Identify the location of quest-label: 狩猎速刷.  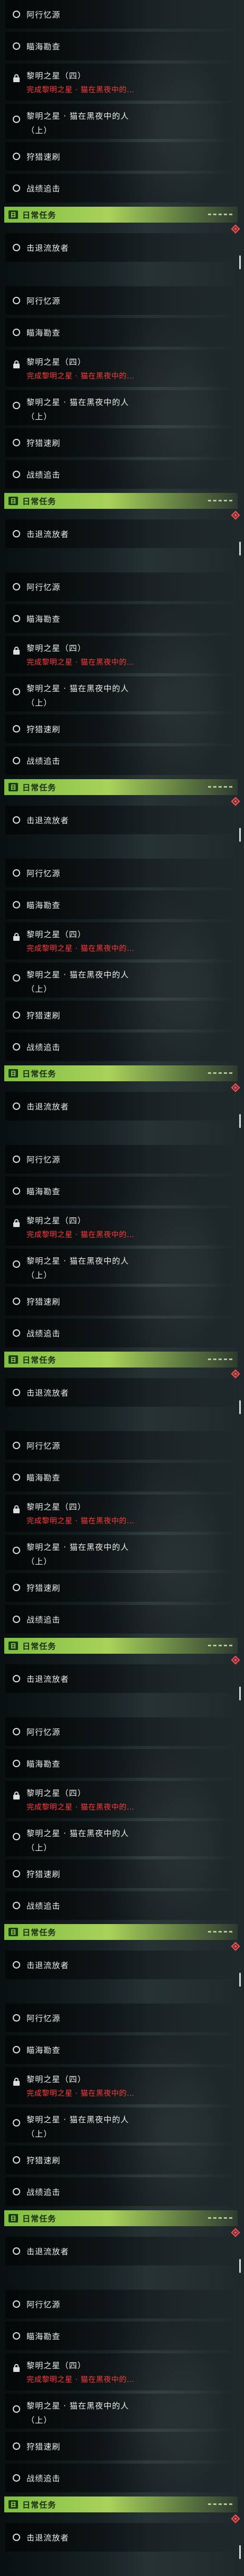
(44, 2446).